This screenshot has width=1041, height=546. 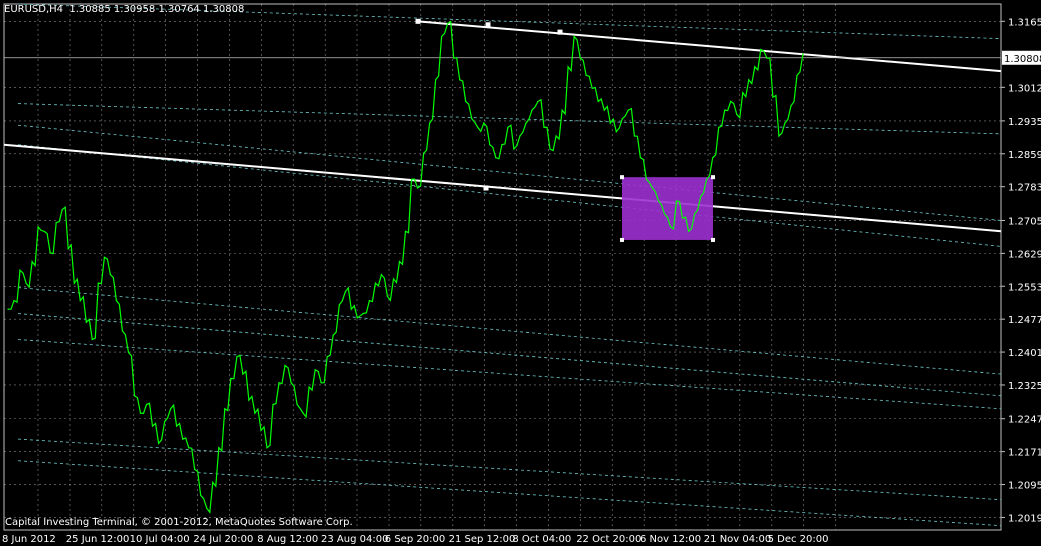 What do you see at coordinates (1024, 155) in the screenshot?
I see `y-tick-label: 1.28590` at bounding box center [1024, 155].